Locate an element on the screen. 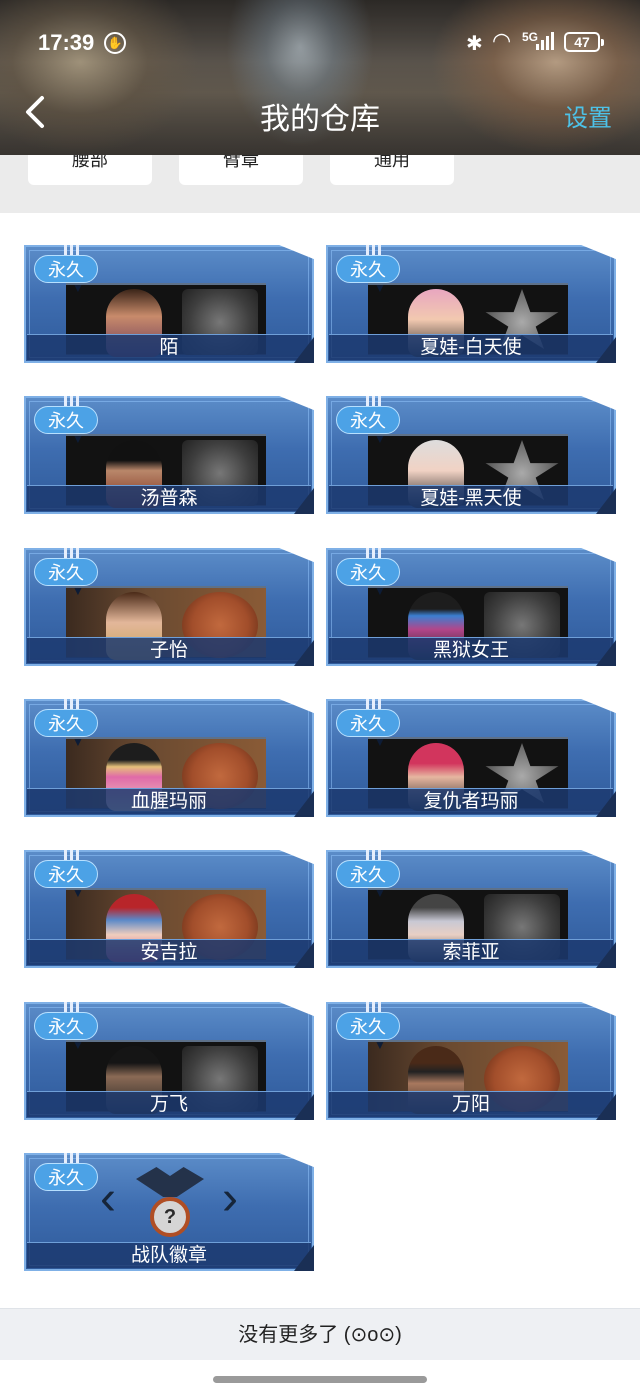  item-name: 黑狱女王 is located at coordinates (470, 650).